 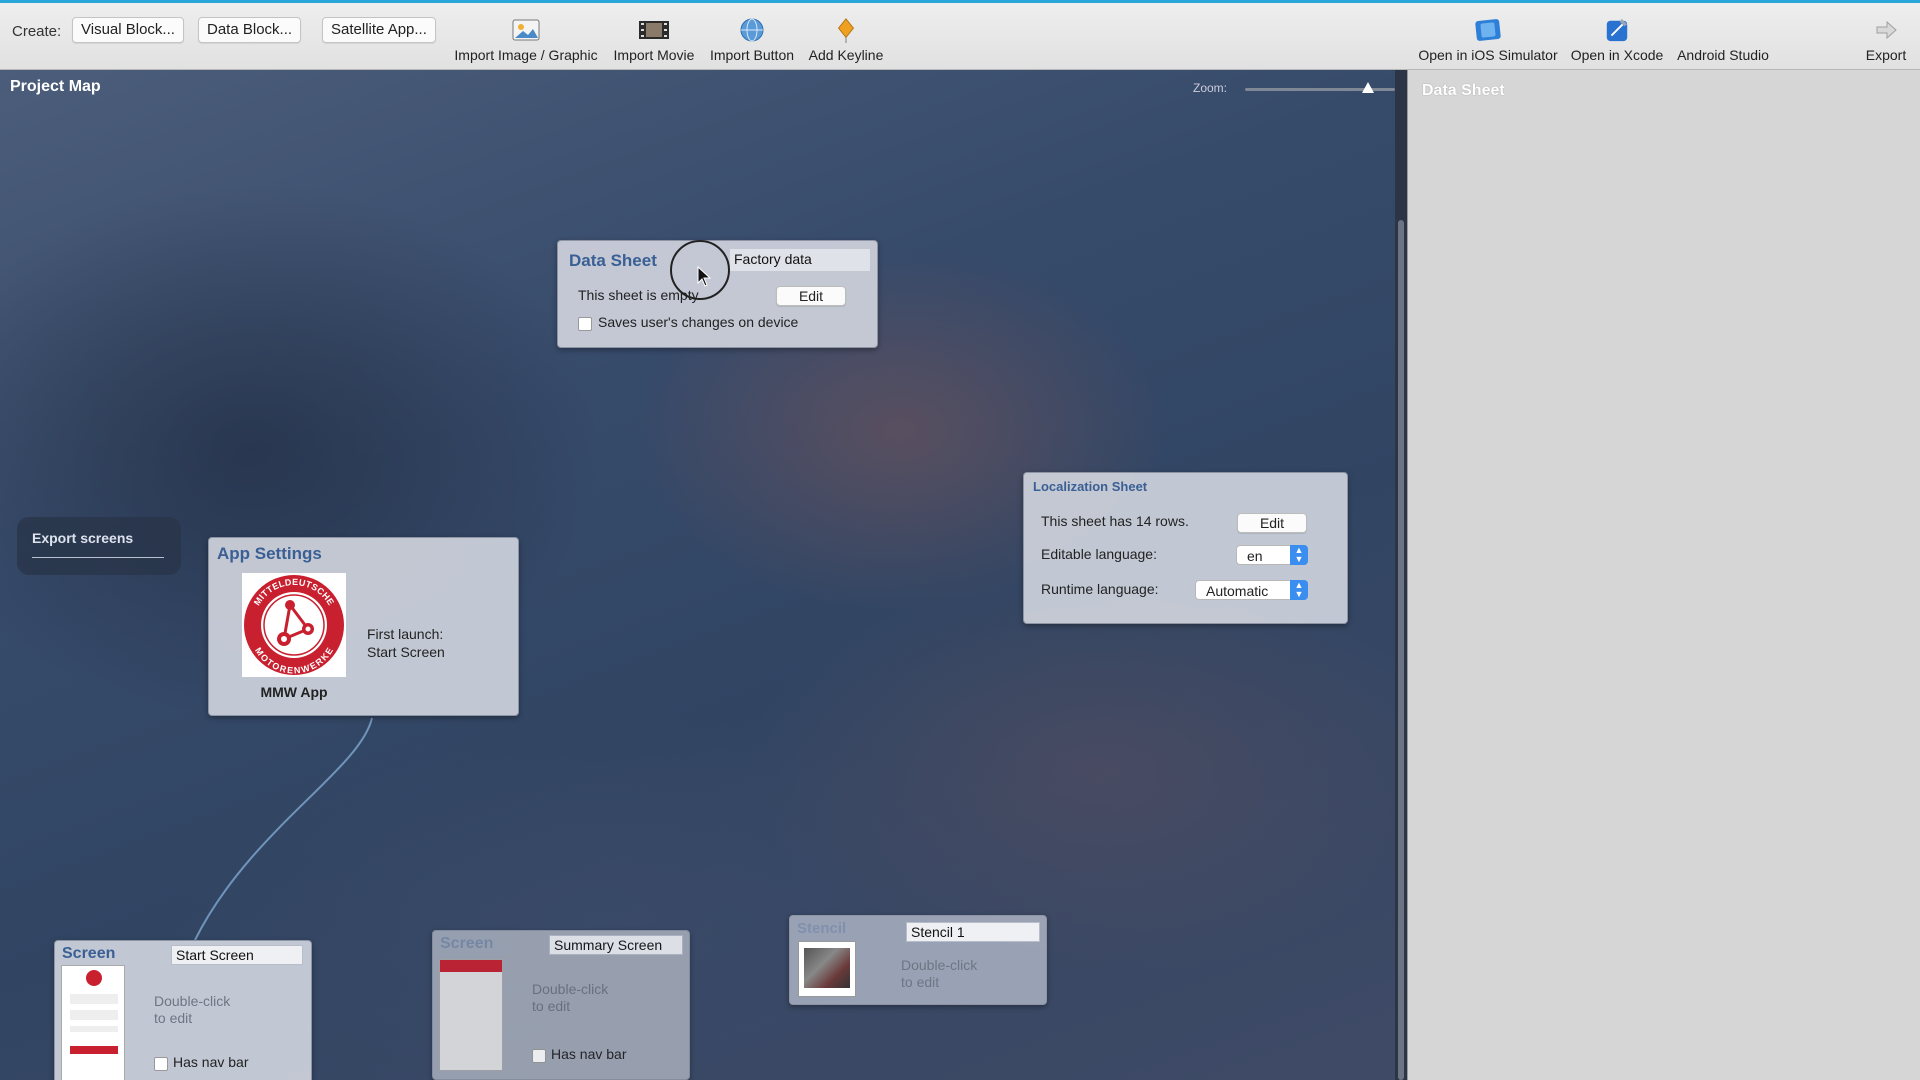 I want to click on data-sheet-name-field: Factory data, so click(x=800, y=260).